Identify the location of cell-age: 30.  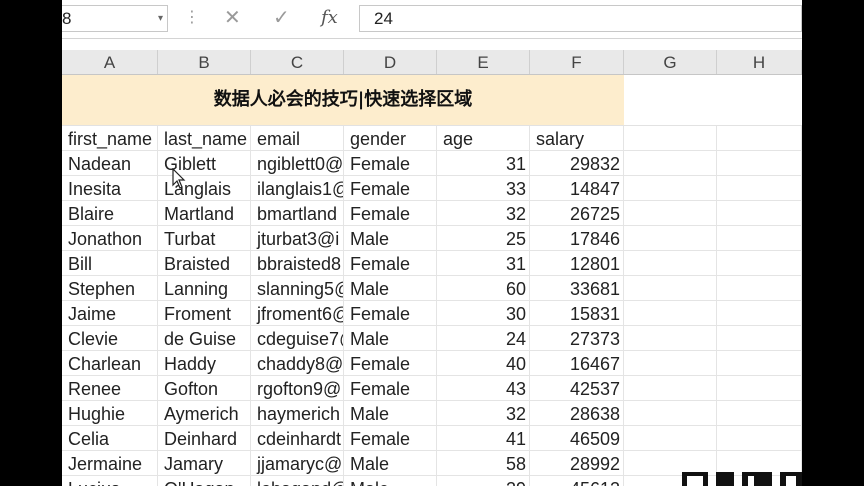
(483, 313).